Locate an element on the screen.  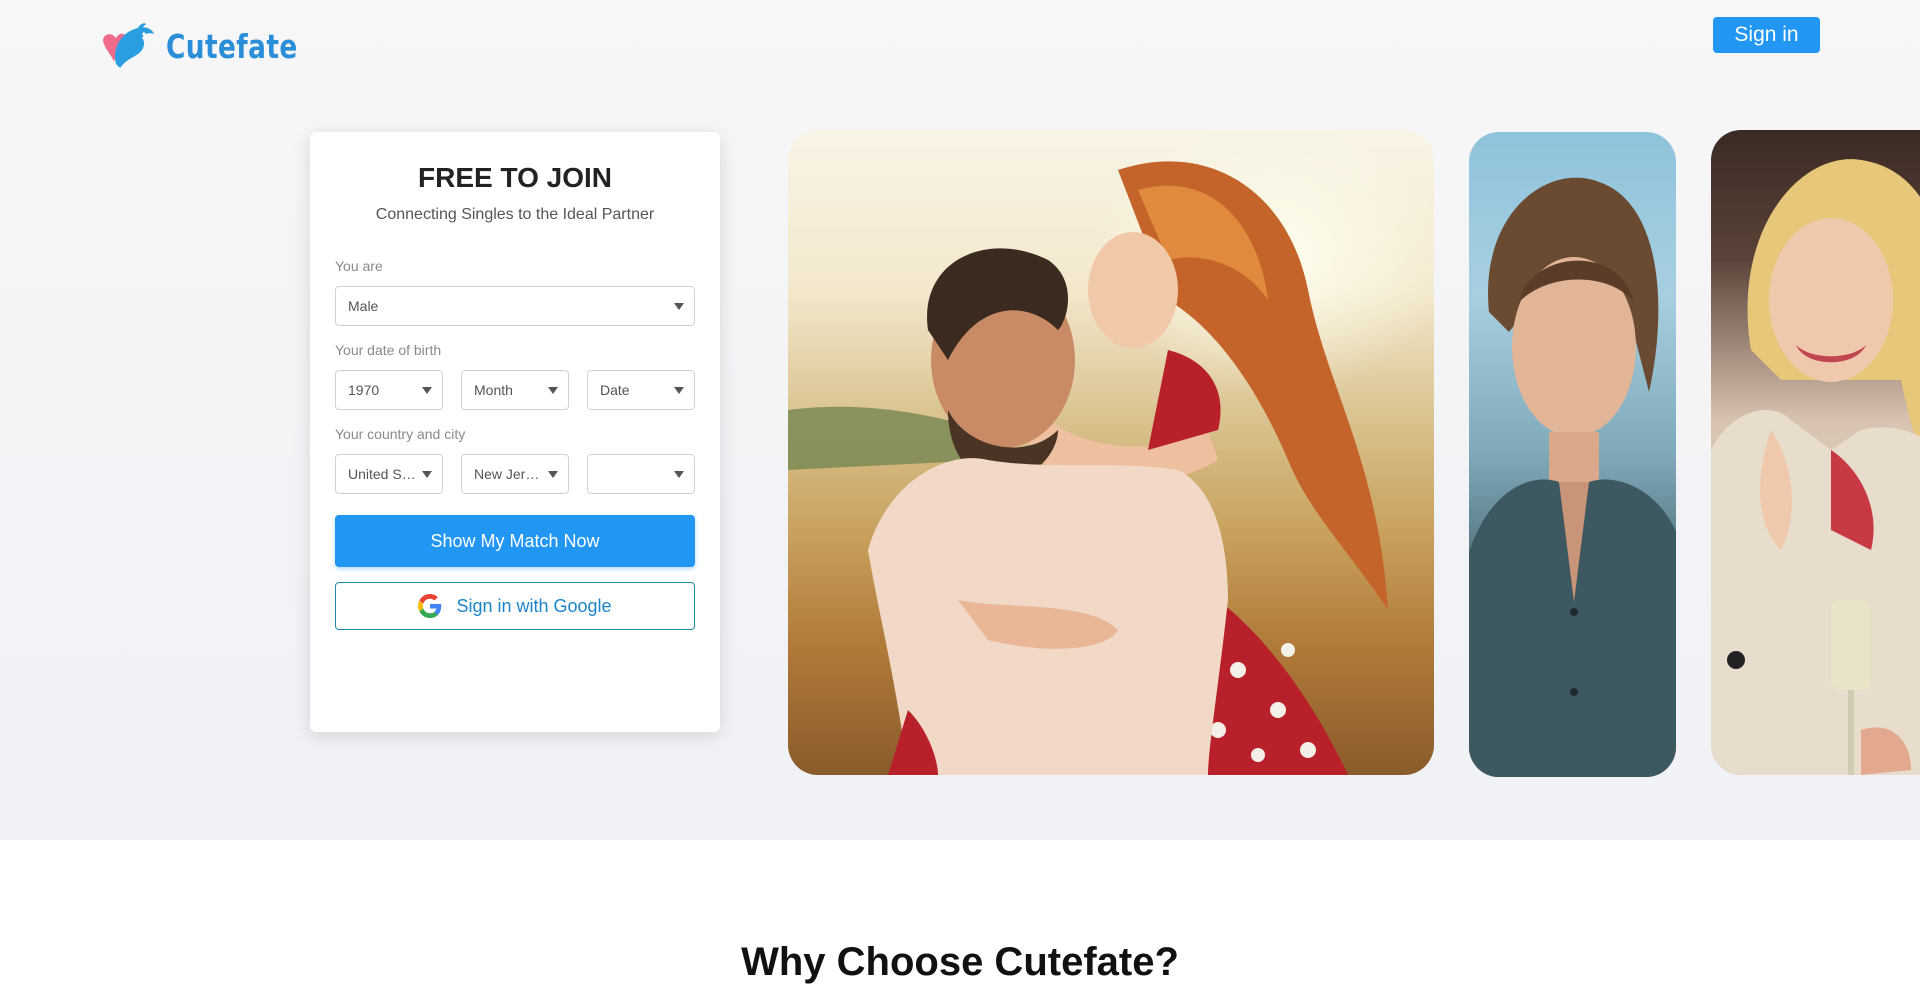
man-photo is located at coordinates (1572, 454).